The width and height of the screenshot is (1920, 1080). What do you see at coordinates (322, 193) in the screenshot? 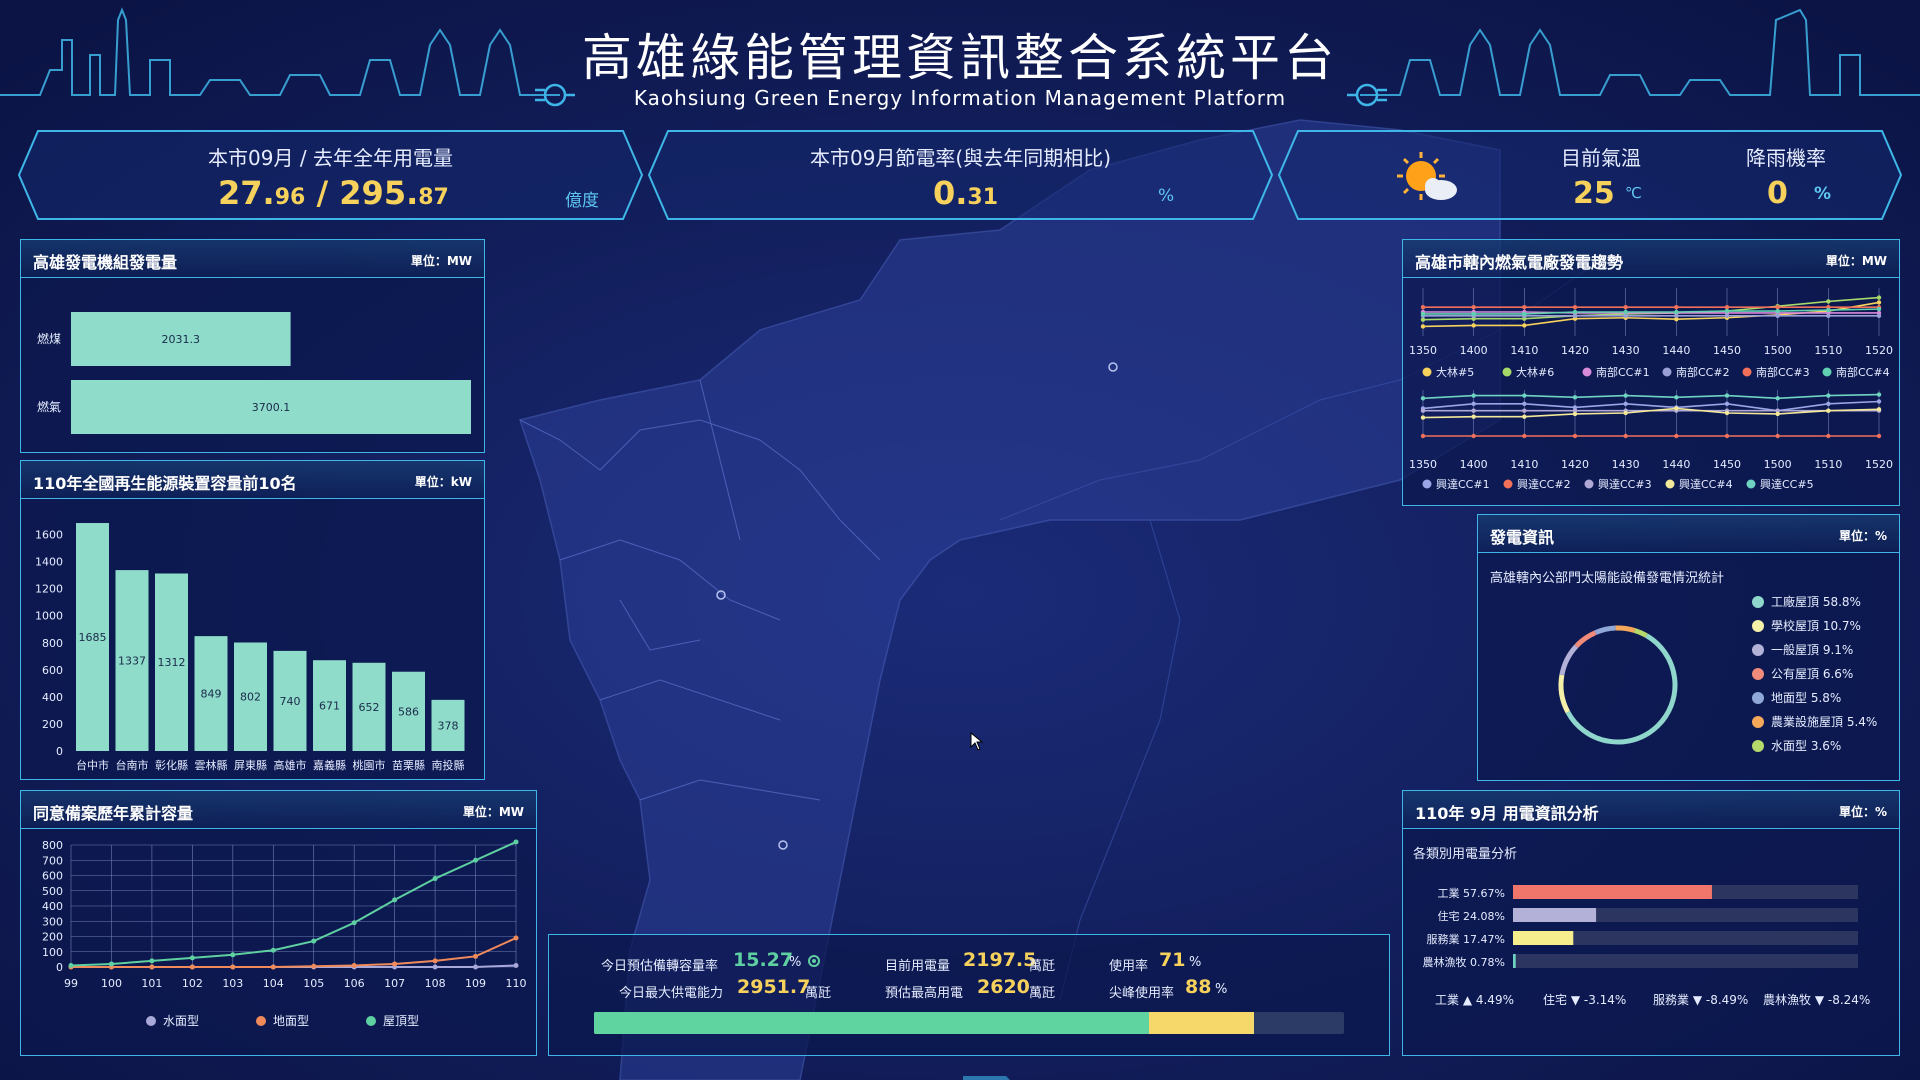
I see `slash: /` at bounding box center [322, 193].